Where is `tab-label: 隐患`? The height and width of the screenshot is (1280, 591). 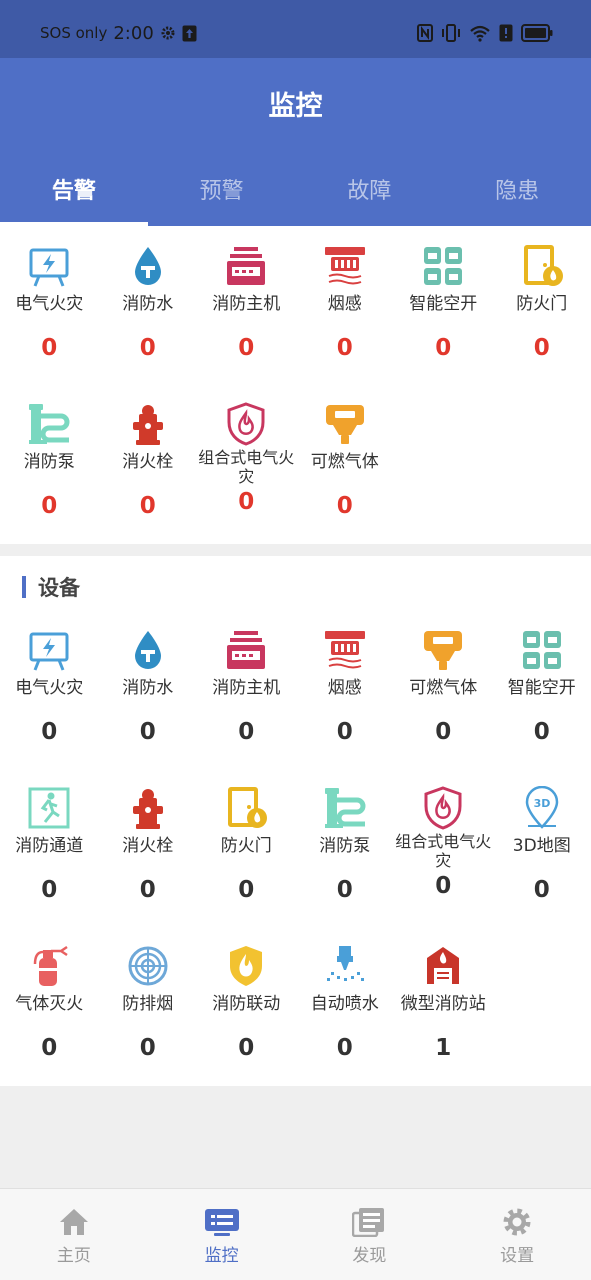
tab-label: 隐患 is located at coordinates (517, 191).